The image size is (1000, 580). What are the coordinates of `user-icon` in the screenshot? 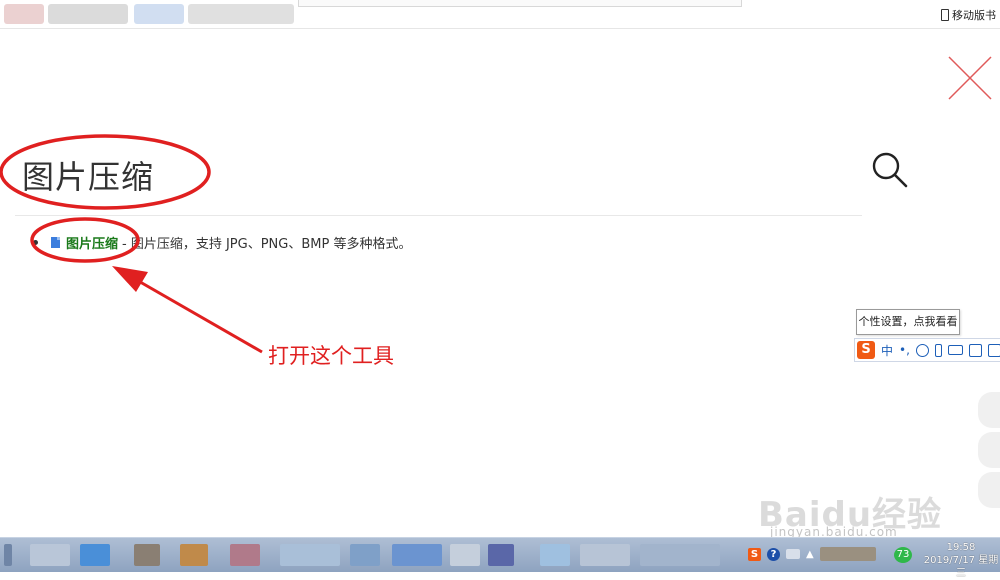 It's located at (975, 350).